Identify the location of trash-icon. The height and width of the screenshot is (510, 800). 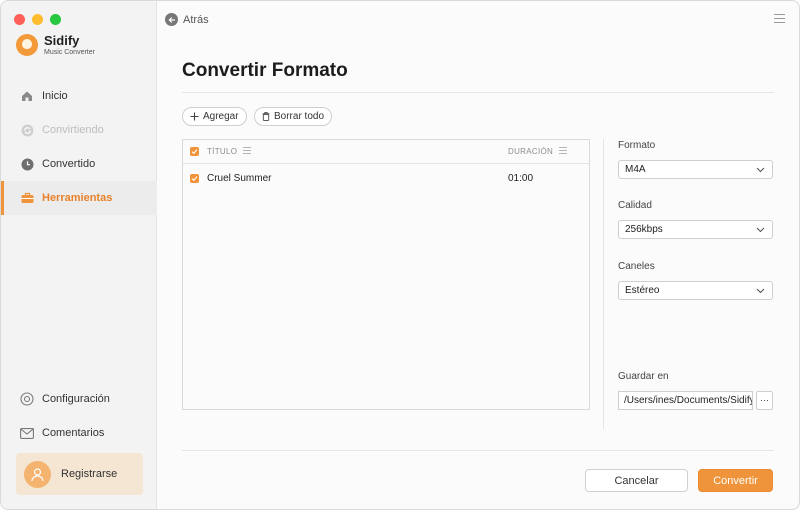
(266, 116).